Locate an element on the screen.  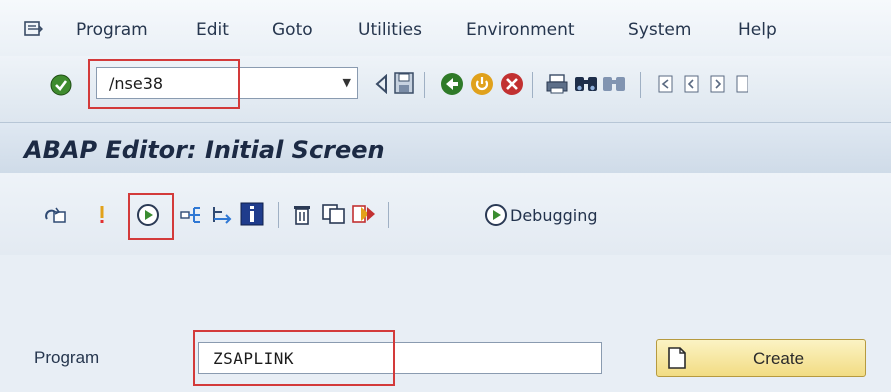
last-page-icon is located at coordinates (741, 86).